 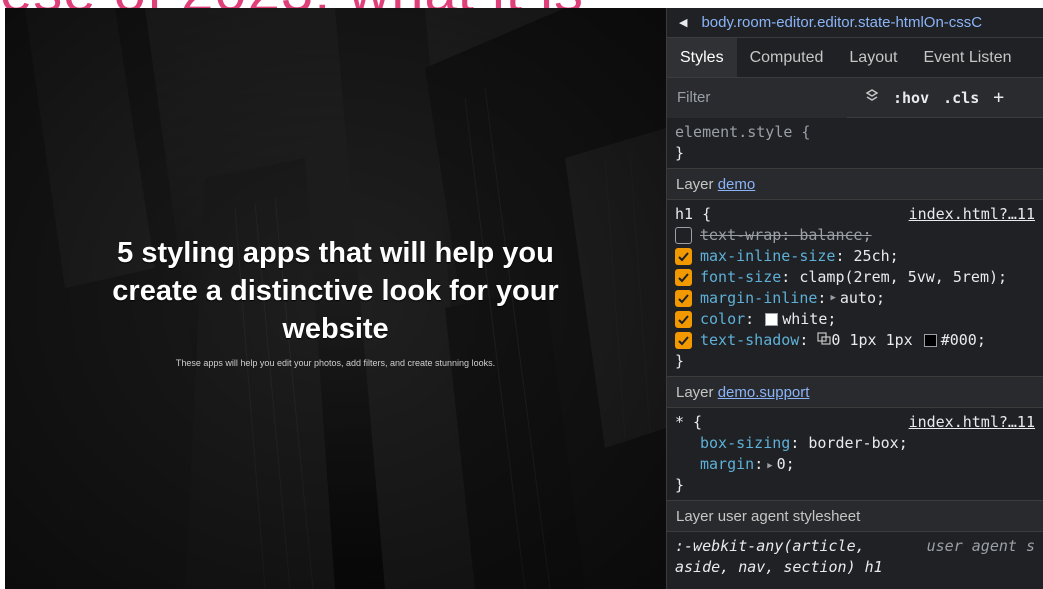 What do you see at coordinates (740, 277) in the screenshot?
I see `decl-property: font-size` at bounding box center [740, 277].